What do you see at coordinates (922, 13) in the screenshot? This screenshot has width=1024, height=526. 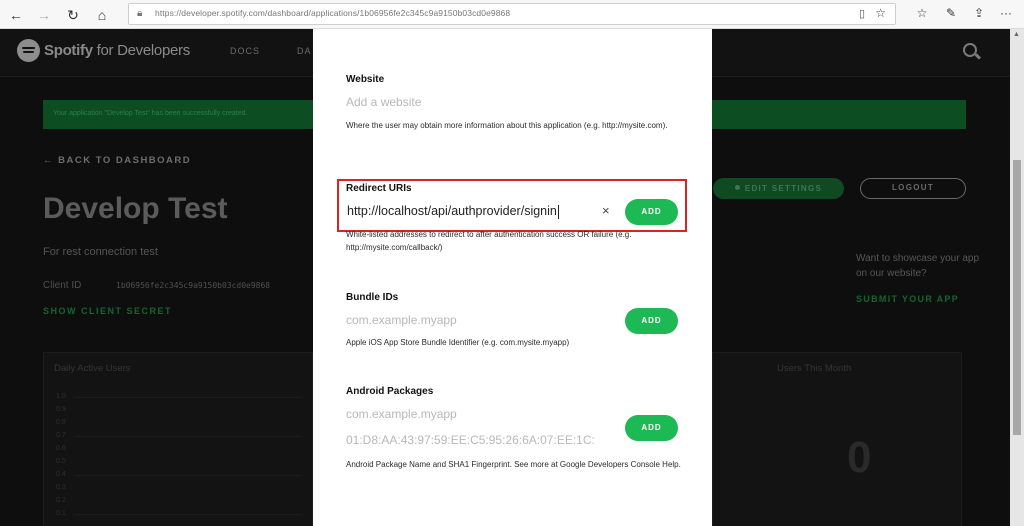 I see `favorites-icon: ☆` at bounding box center [922, 13].